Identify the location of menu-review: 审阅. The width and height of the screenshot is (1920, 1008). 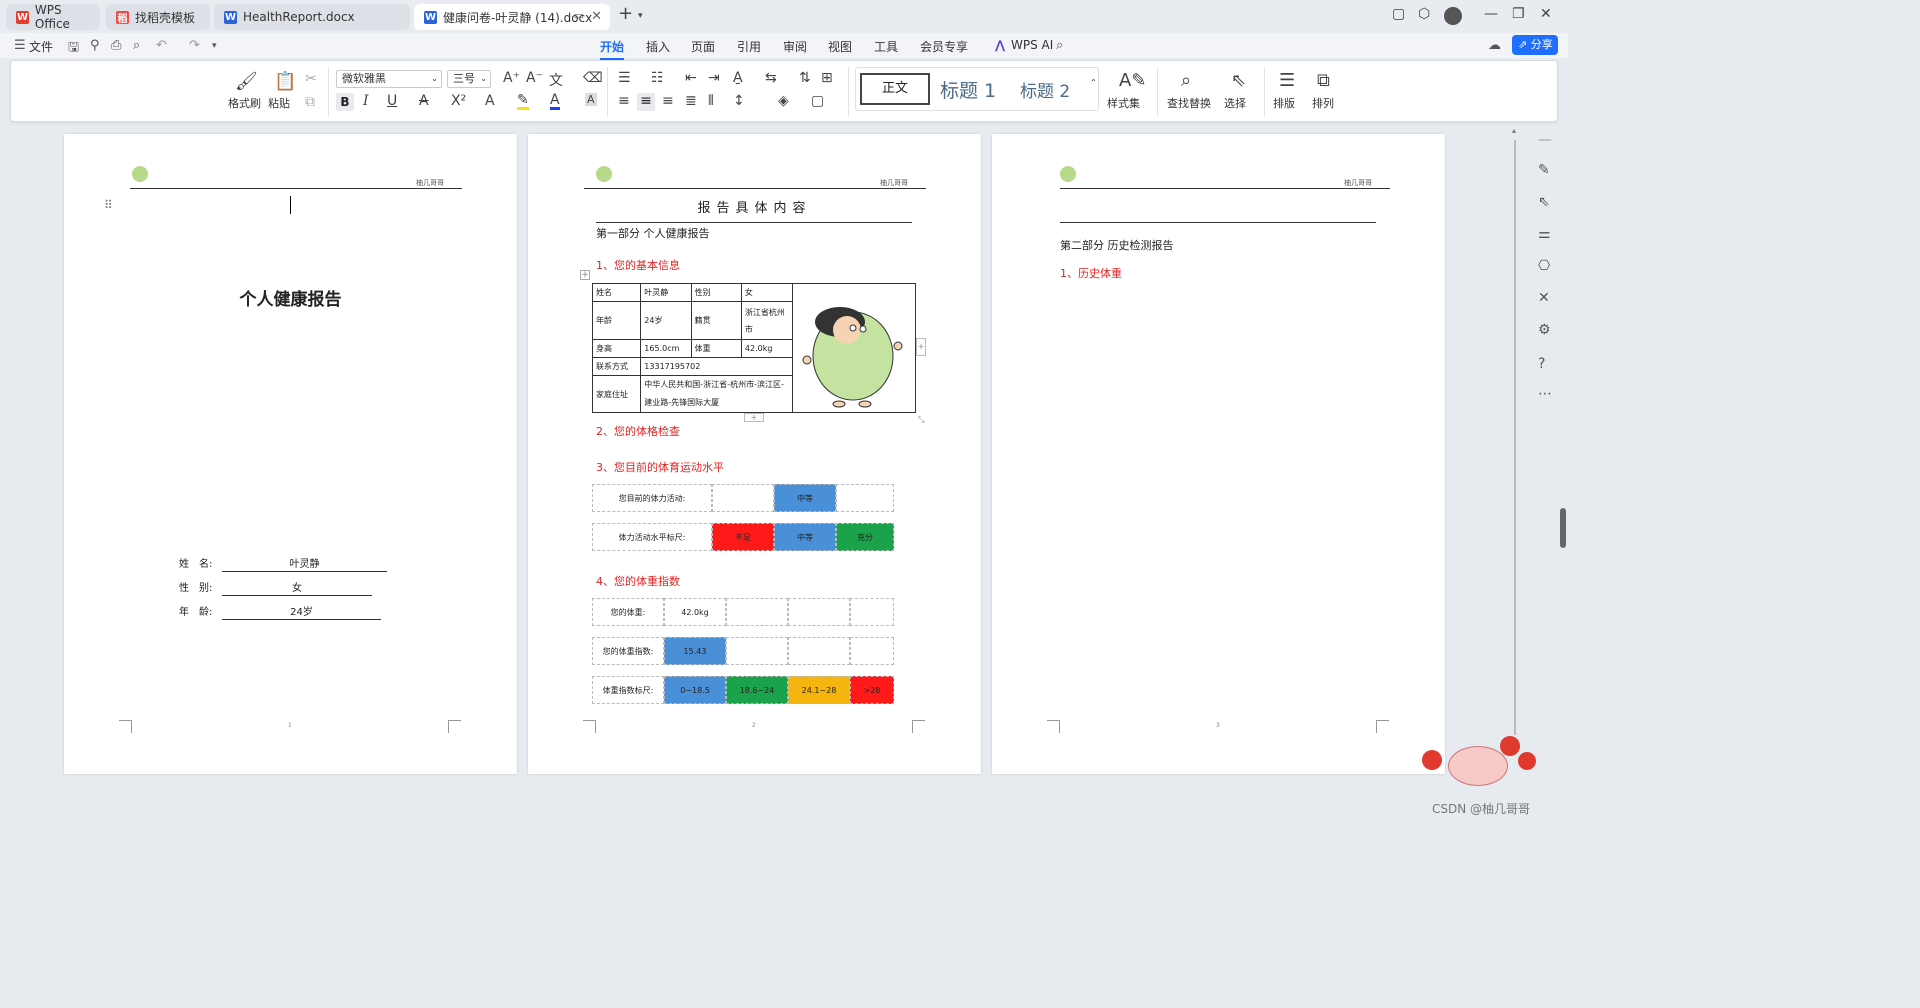
(795, 46).